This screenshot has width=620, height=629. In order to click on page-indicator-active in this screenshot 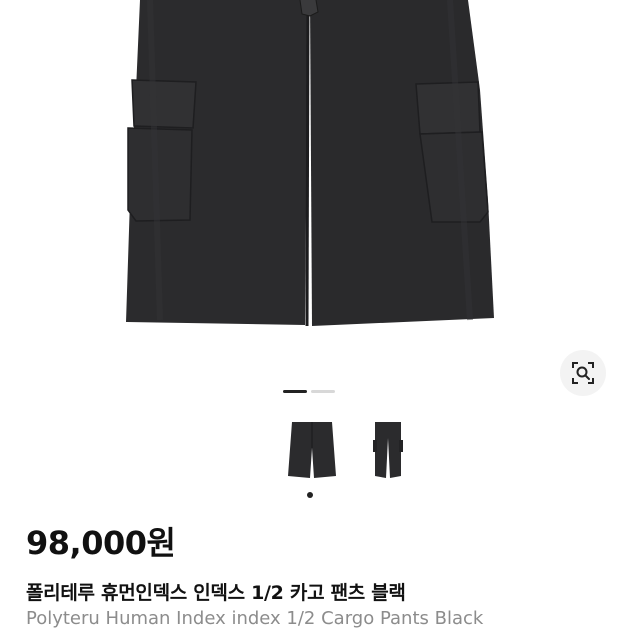, I will do `click(295, 391)`.